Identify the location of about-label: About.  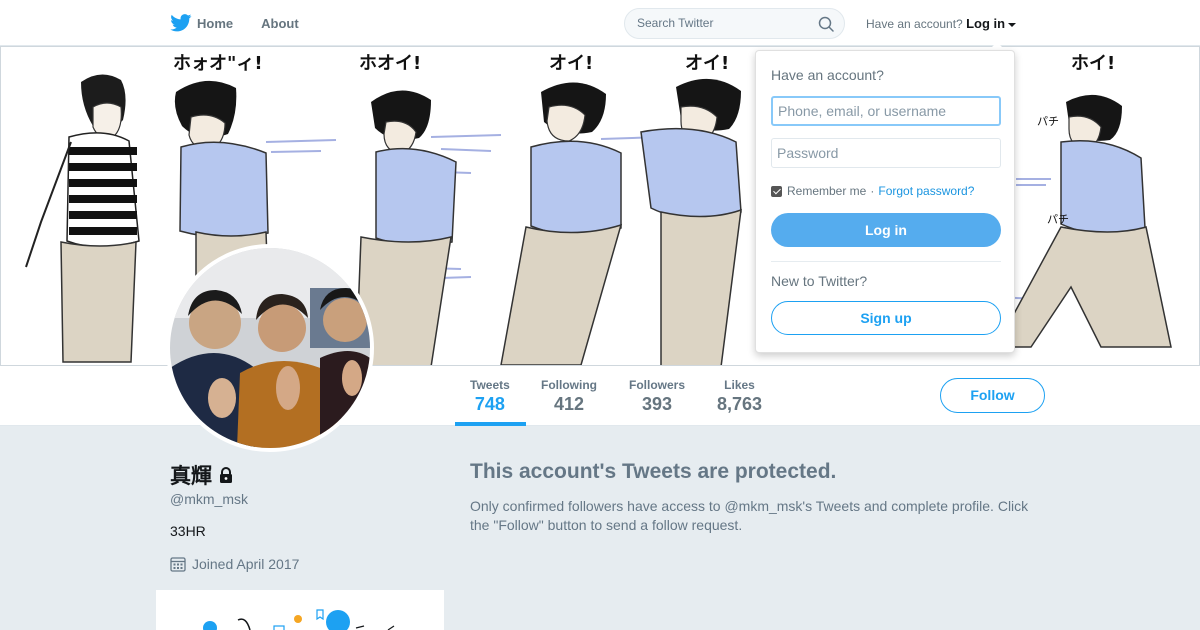
(280, 23).